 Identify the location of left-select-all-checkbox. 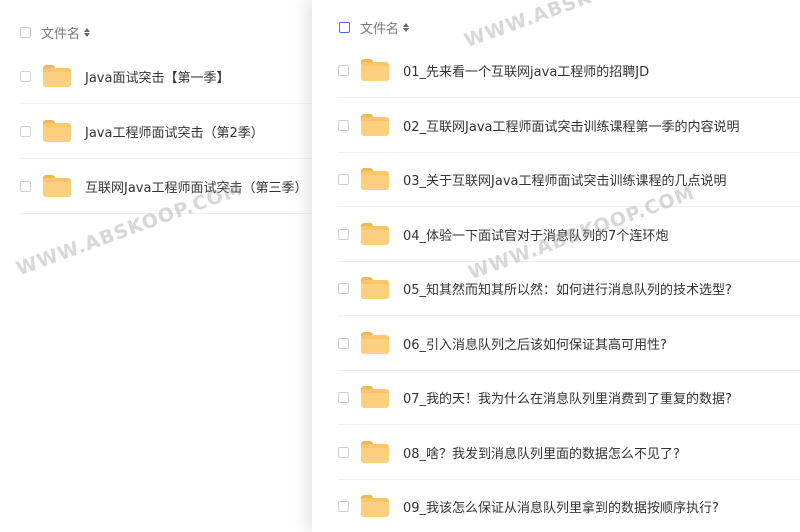
(25, 32).